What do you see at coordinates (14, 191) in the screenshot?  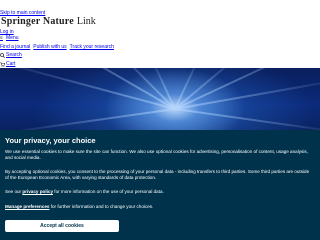 I see `privacy-text-pre: See our` at bounding box center [14, 191].